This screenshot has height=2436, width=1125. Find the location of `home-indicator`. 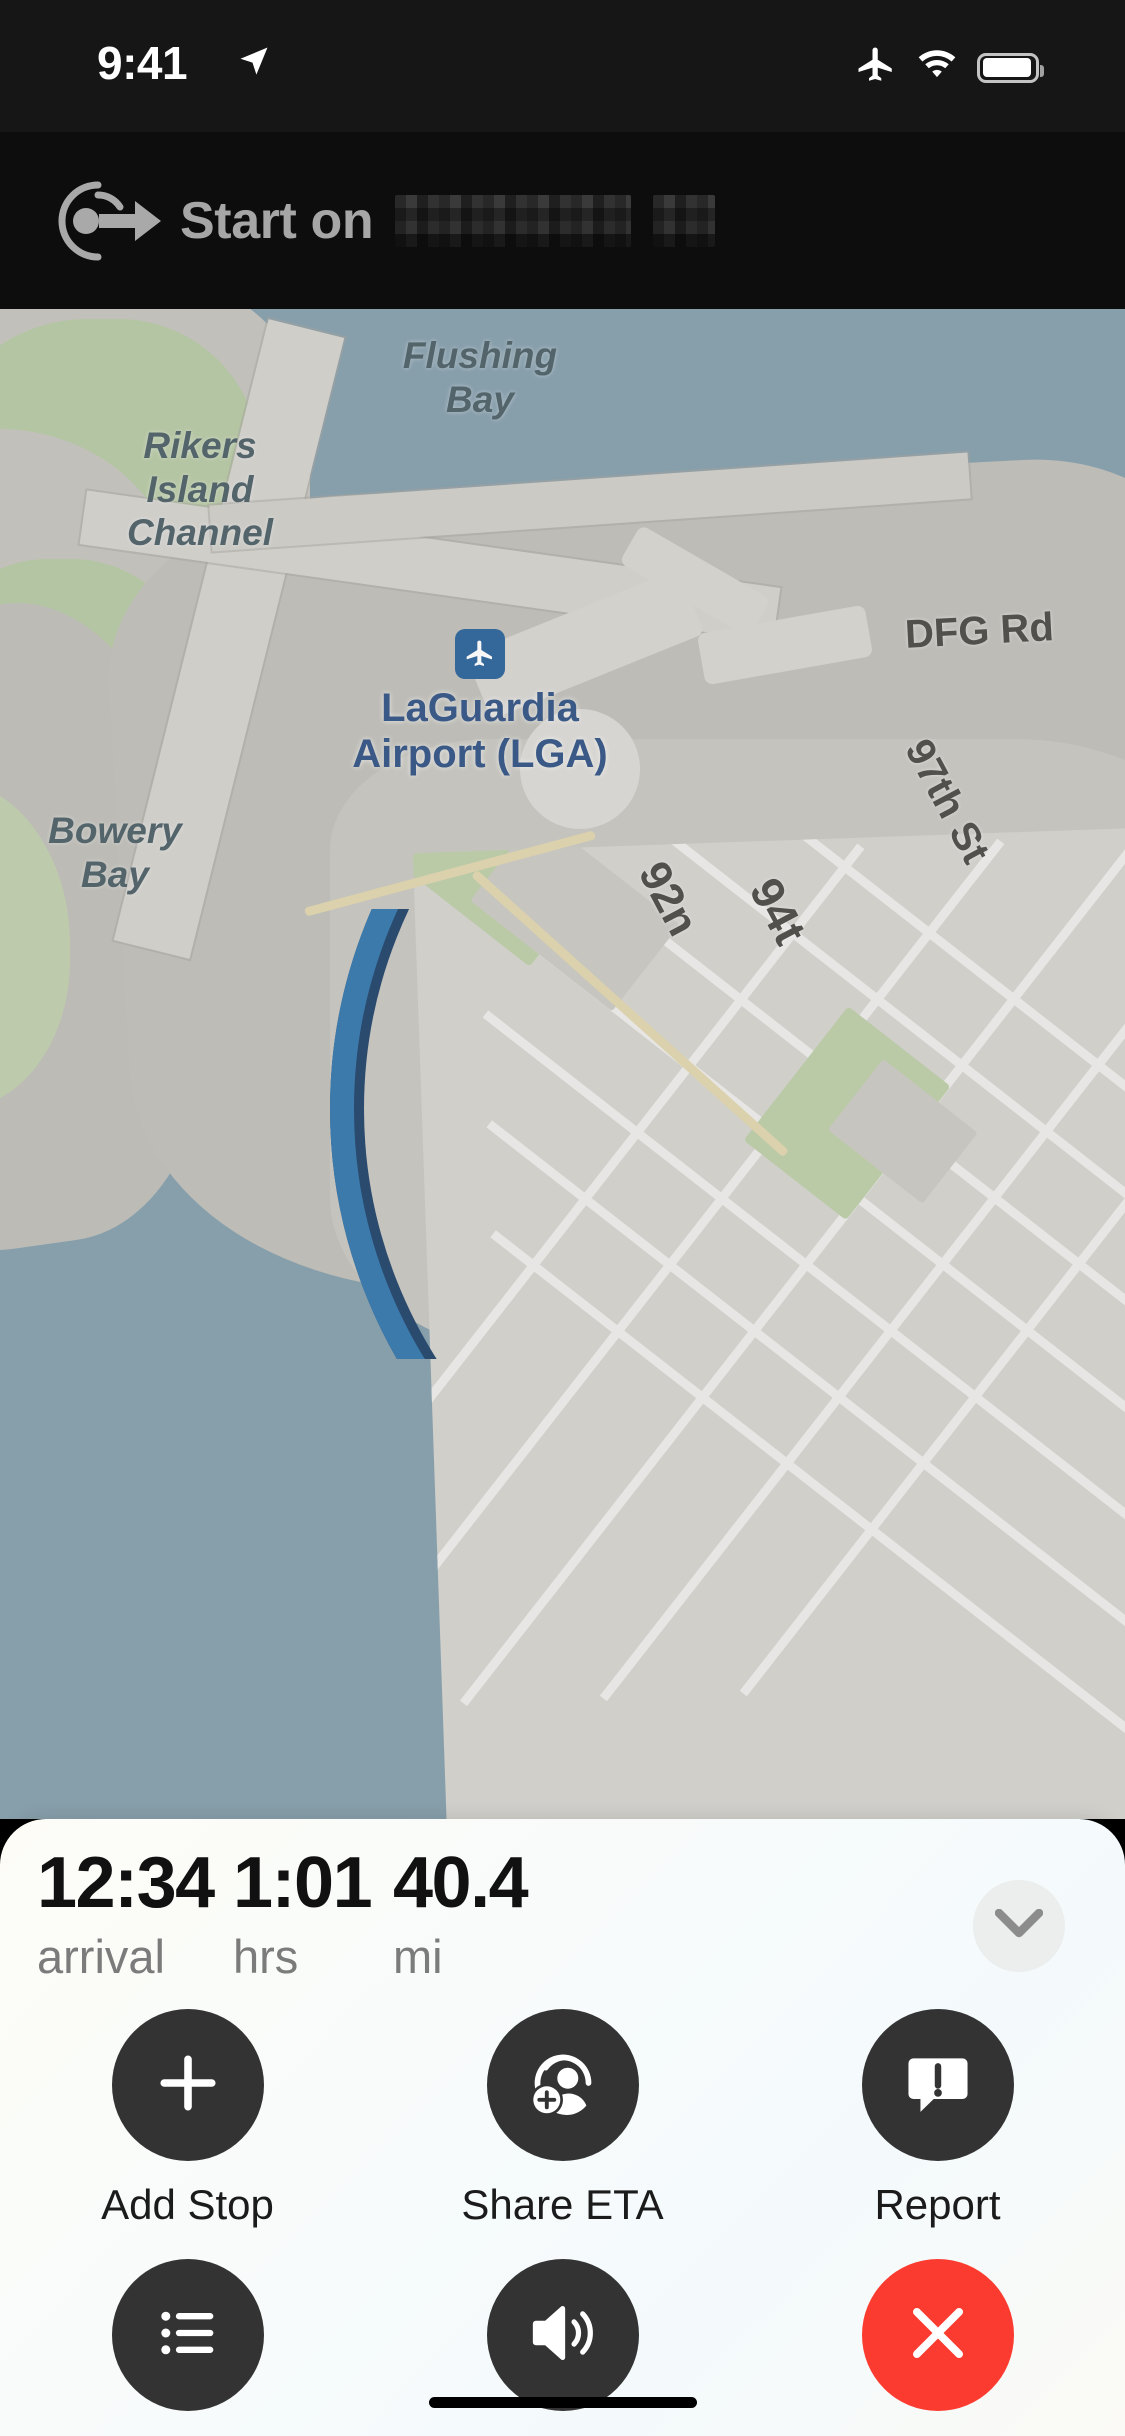

home-indicator is located at coordinates (562, 2402).